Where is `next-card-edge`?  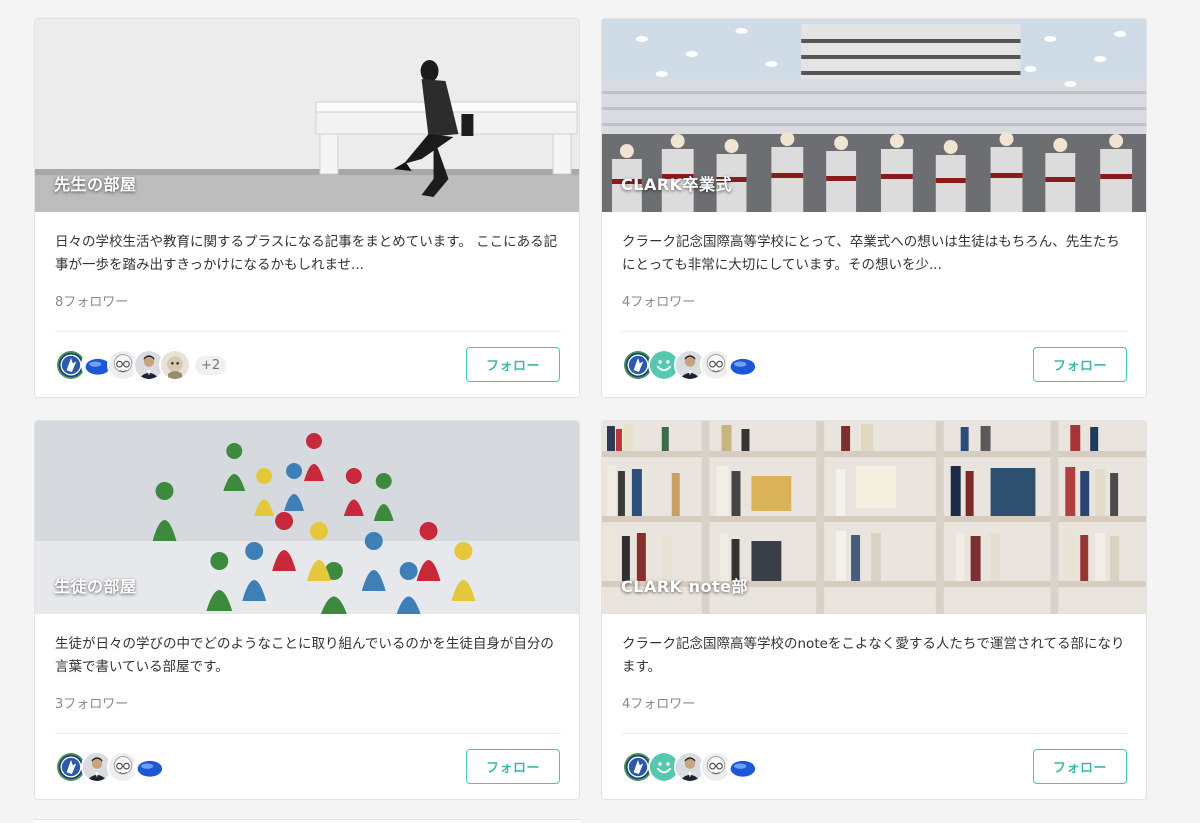 next-card-edge is located at coordinates (307, 821).